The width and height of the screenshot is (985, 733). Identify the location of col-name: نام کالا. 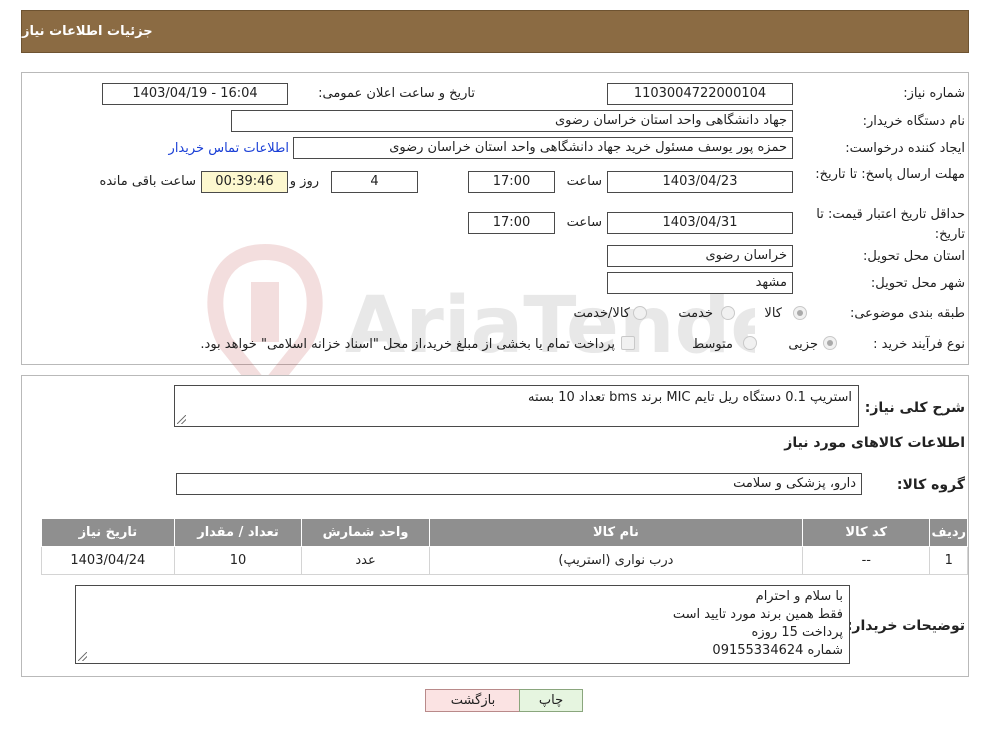
(616, 532).